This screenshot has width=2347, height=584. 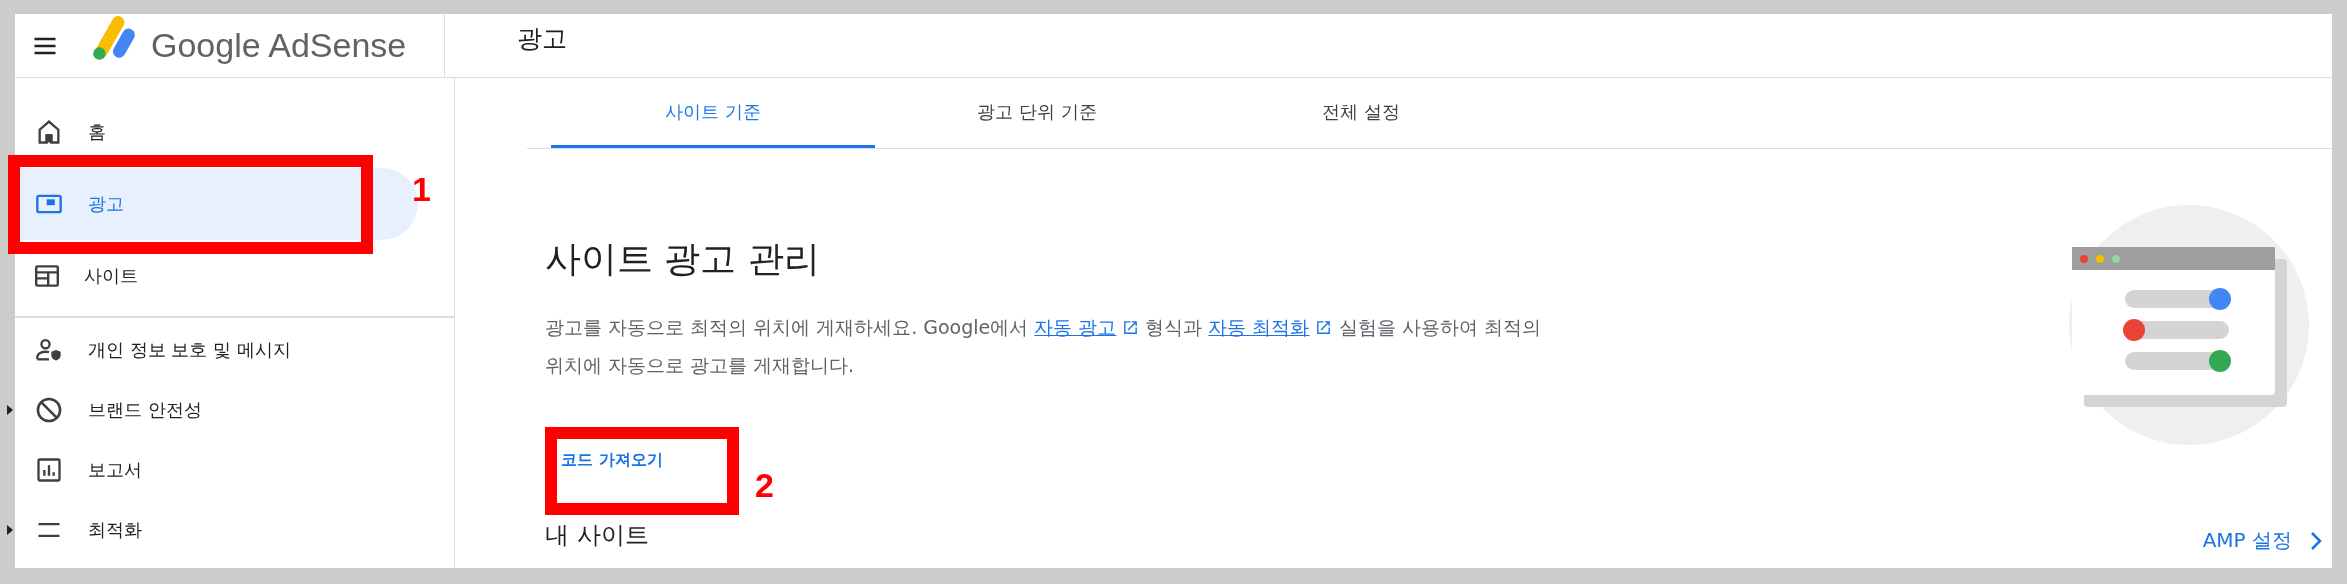 I want to click on sidebar-item: 최적화, so click(x=216, y=530).